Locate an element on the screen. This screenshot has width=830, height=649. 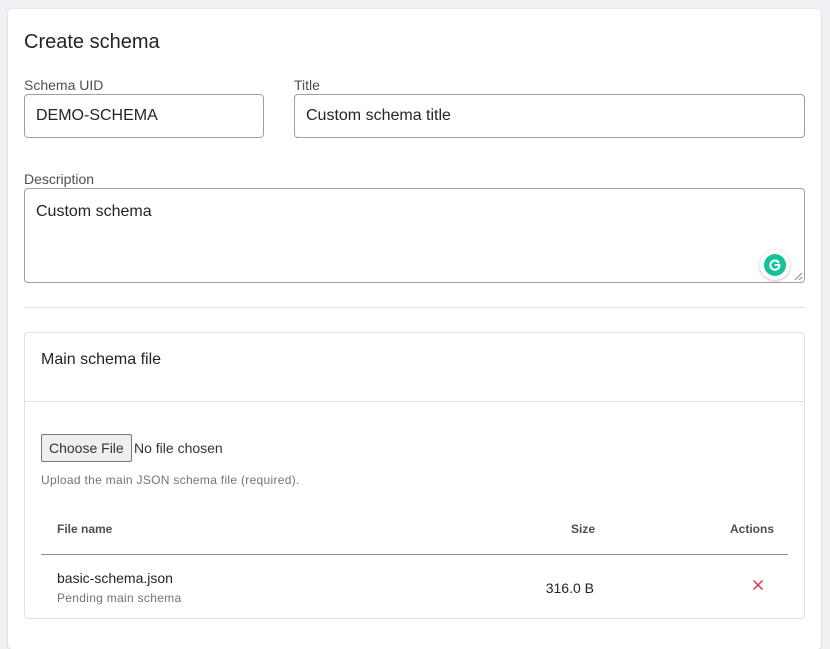
table-header-rule is located at coordinates (414, 554).